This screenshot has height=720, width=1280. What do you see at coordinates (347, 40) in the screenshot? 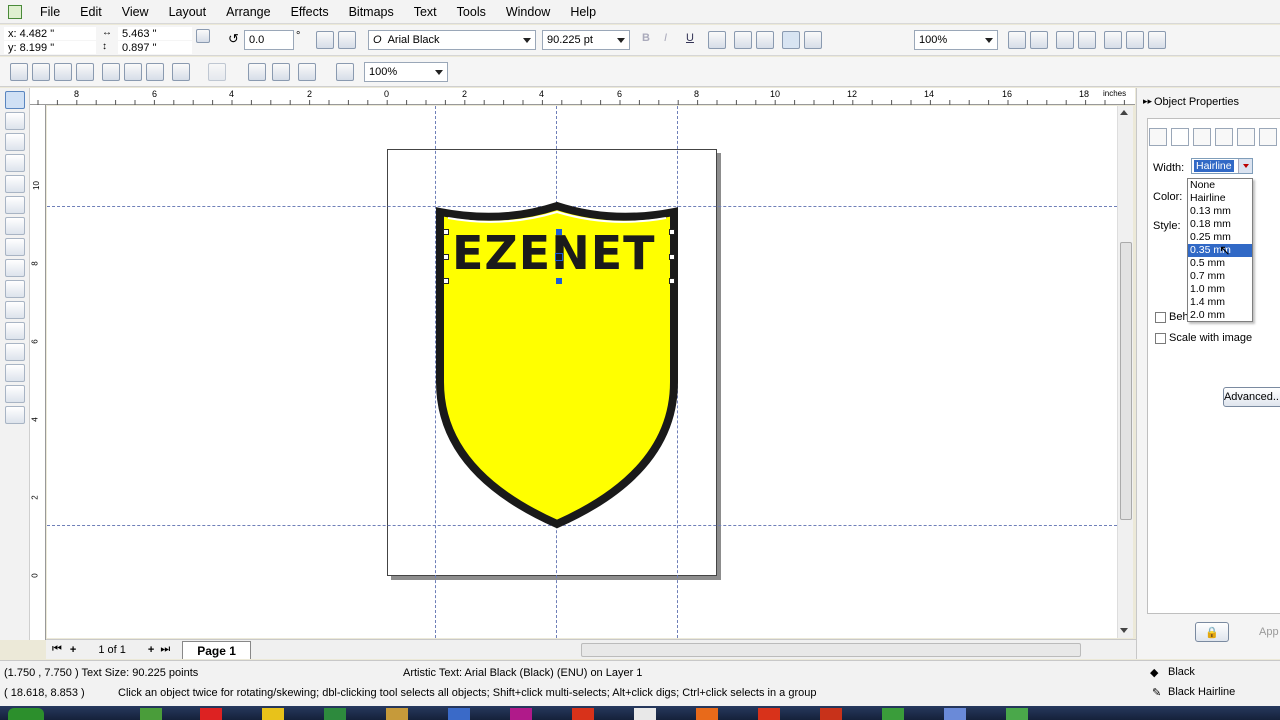
I see `mirror-vertical-icon` at bounding box center [347, 40].